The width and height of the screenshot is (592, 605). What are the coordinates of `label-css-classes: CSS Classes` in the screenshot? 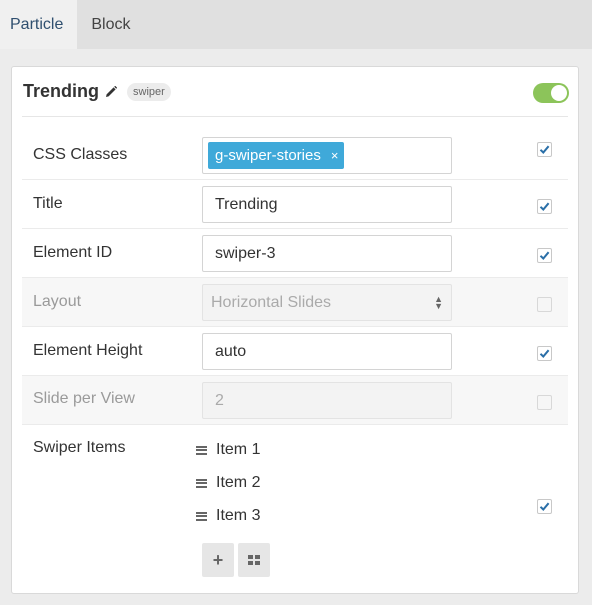 It's located at (80, 154).